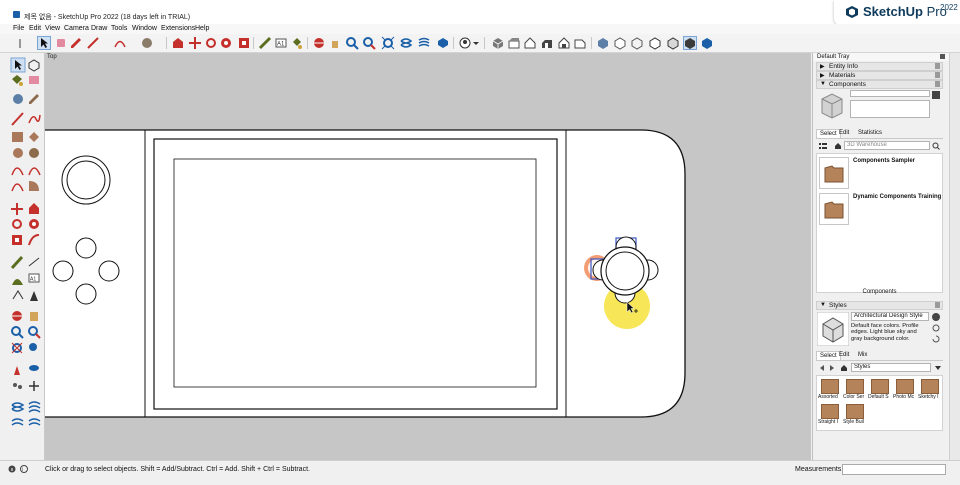  I want to click on section-styles: ▼ Styles, so click(879, 305).